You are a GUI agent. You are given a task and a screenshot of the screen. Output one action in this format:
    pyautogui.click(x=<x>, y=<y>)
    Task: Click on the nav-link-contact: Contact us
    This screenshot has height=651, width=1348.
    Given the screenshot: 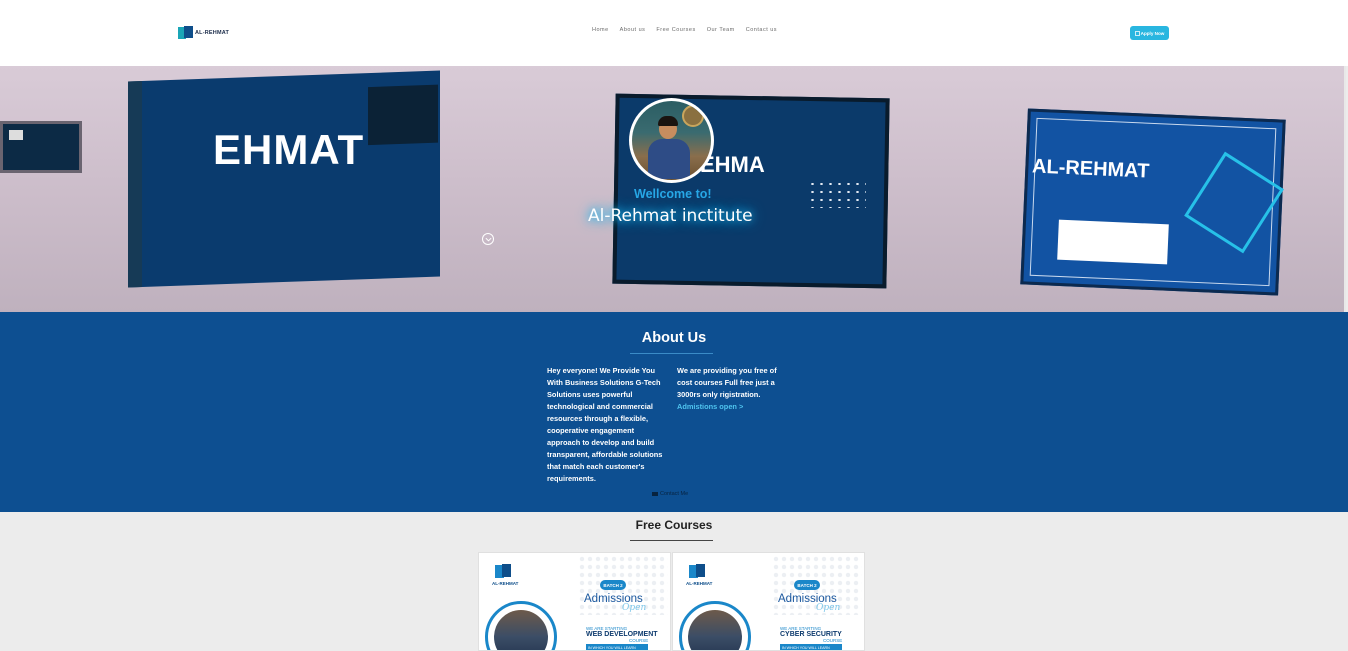 What is the action you would take?
    pyautogui.click(x=761, y=30)
    